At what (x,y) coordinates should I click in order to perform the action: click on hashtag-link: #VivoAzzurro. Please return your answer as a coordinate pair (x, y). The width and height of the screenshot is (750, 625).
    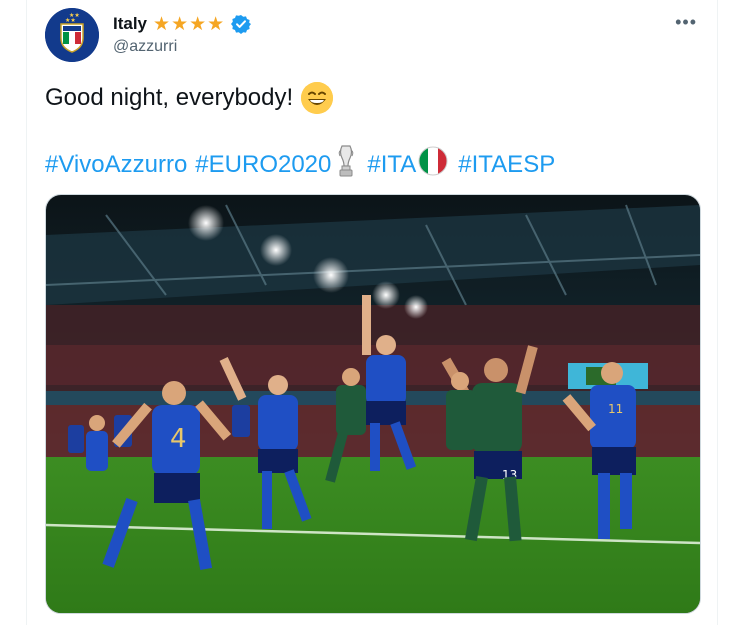
    Looking at the image, I should click on (116, 165).